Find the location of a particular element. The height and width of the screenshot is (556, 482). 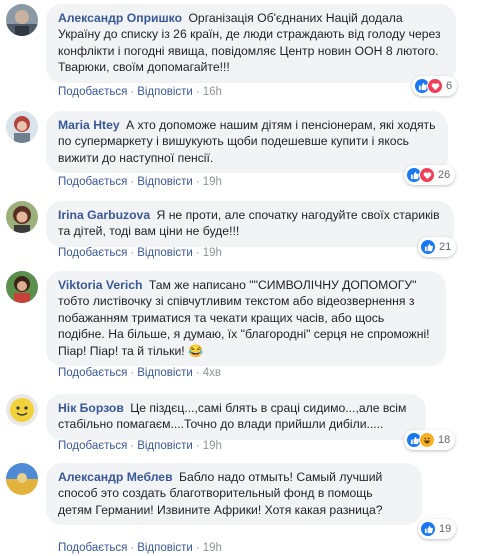

comment-author: Александр Меблев is located at coordinates (115, 477).